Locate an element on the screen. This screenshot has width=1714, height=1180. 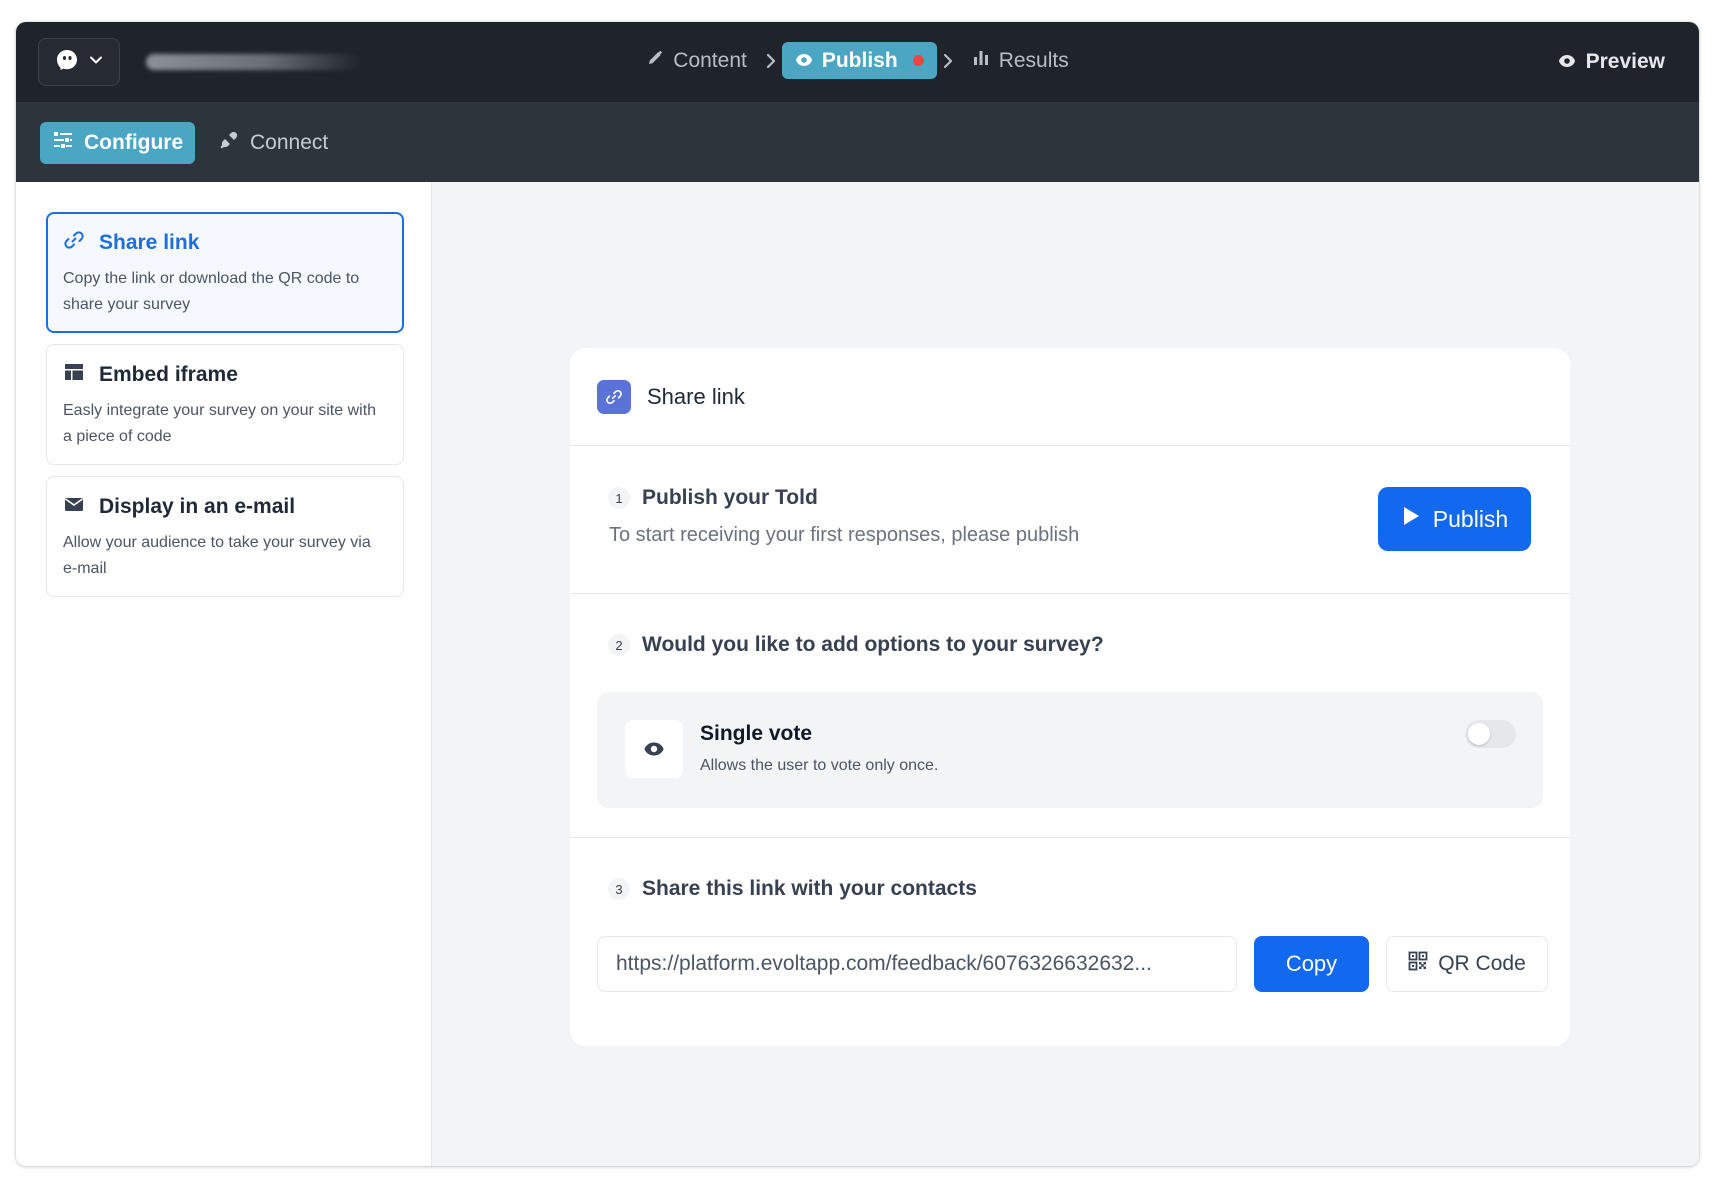
section-title-text: Share this link with your contacts is located at coordinates (809, 888).